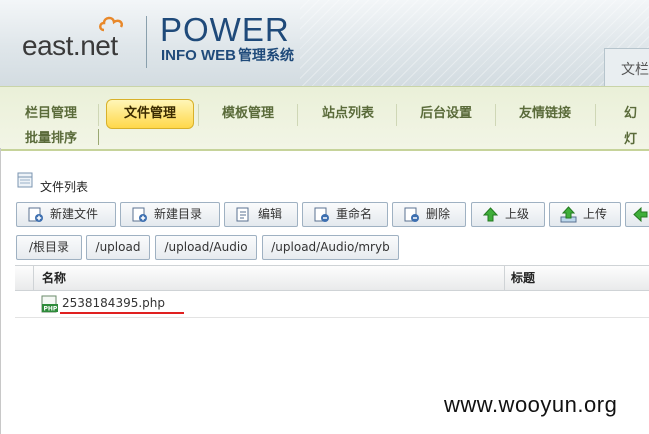  I want to click on brand-infoweb: INFO WEB 管理系统, so click(227, 55).